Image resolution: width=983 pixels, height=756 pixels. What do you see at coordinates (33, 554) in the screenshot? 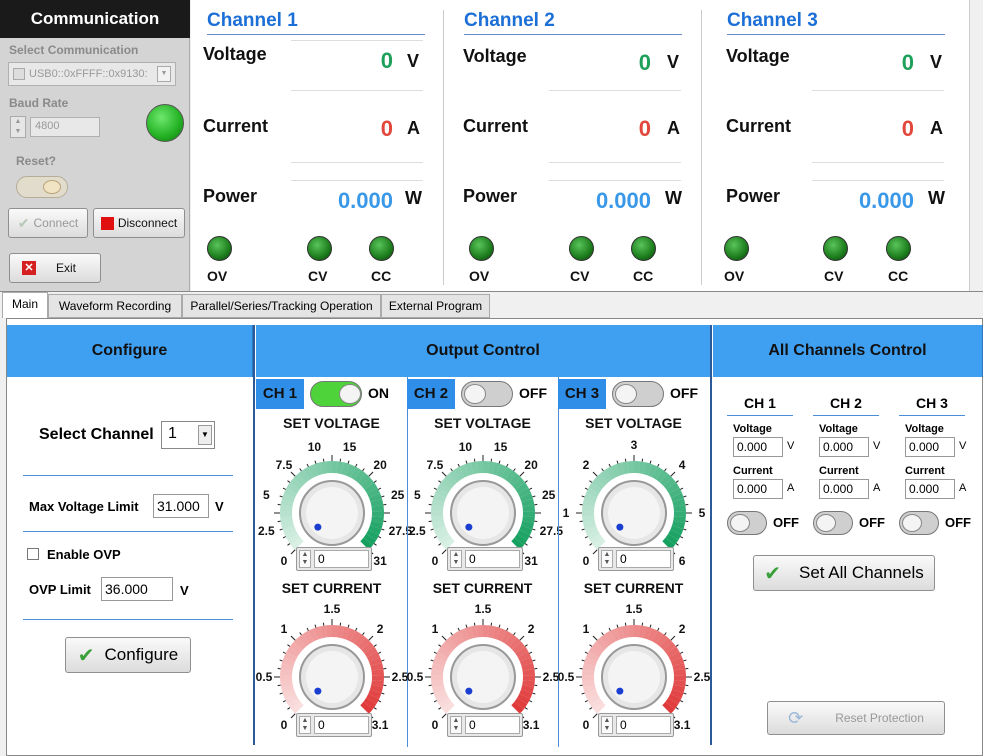
I see `enable-ovp-checkbox` at bounding box center [33, 554].